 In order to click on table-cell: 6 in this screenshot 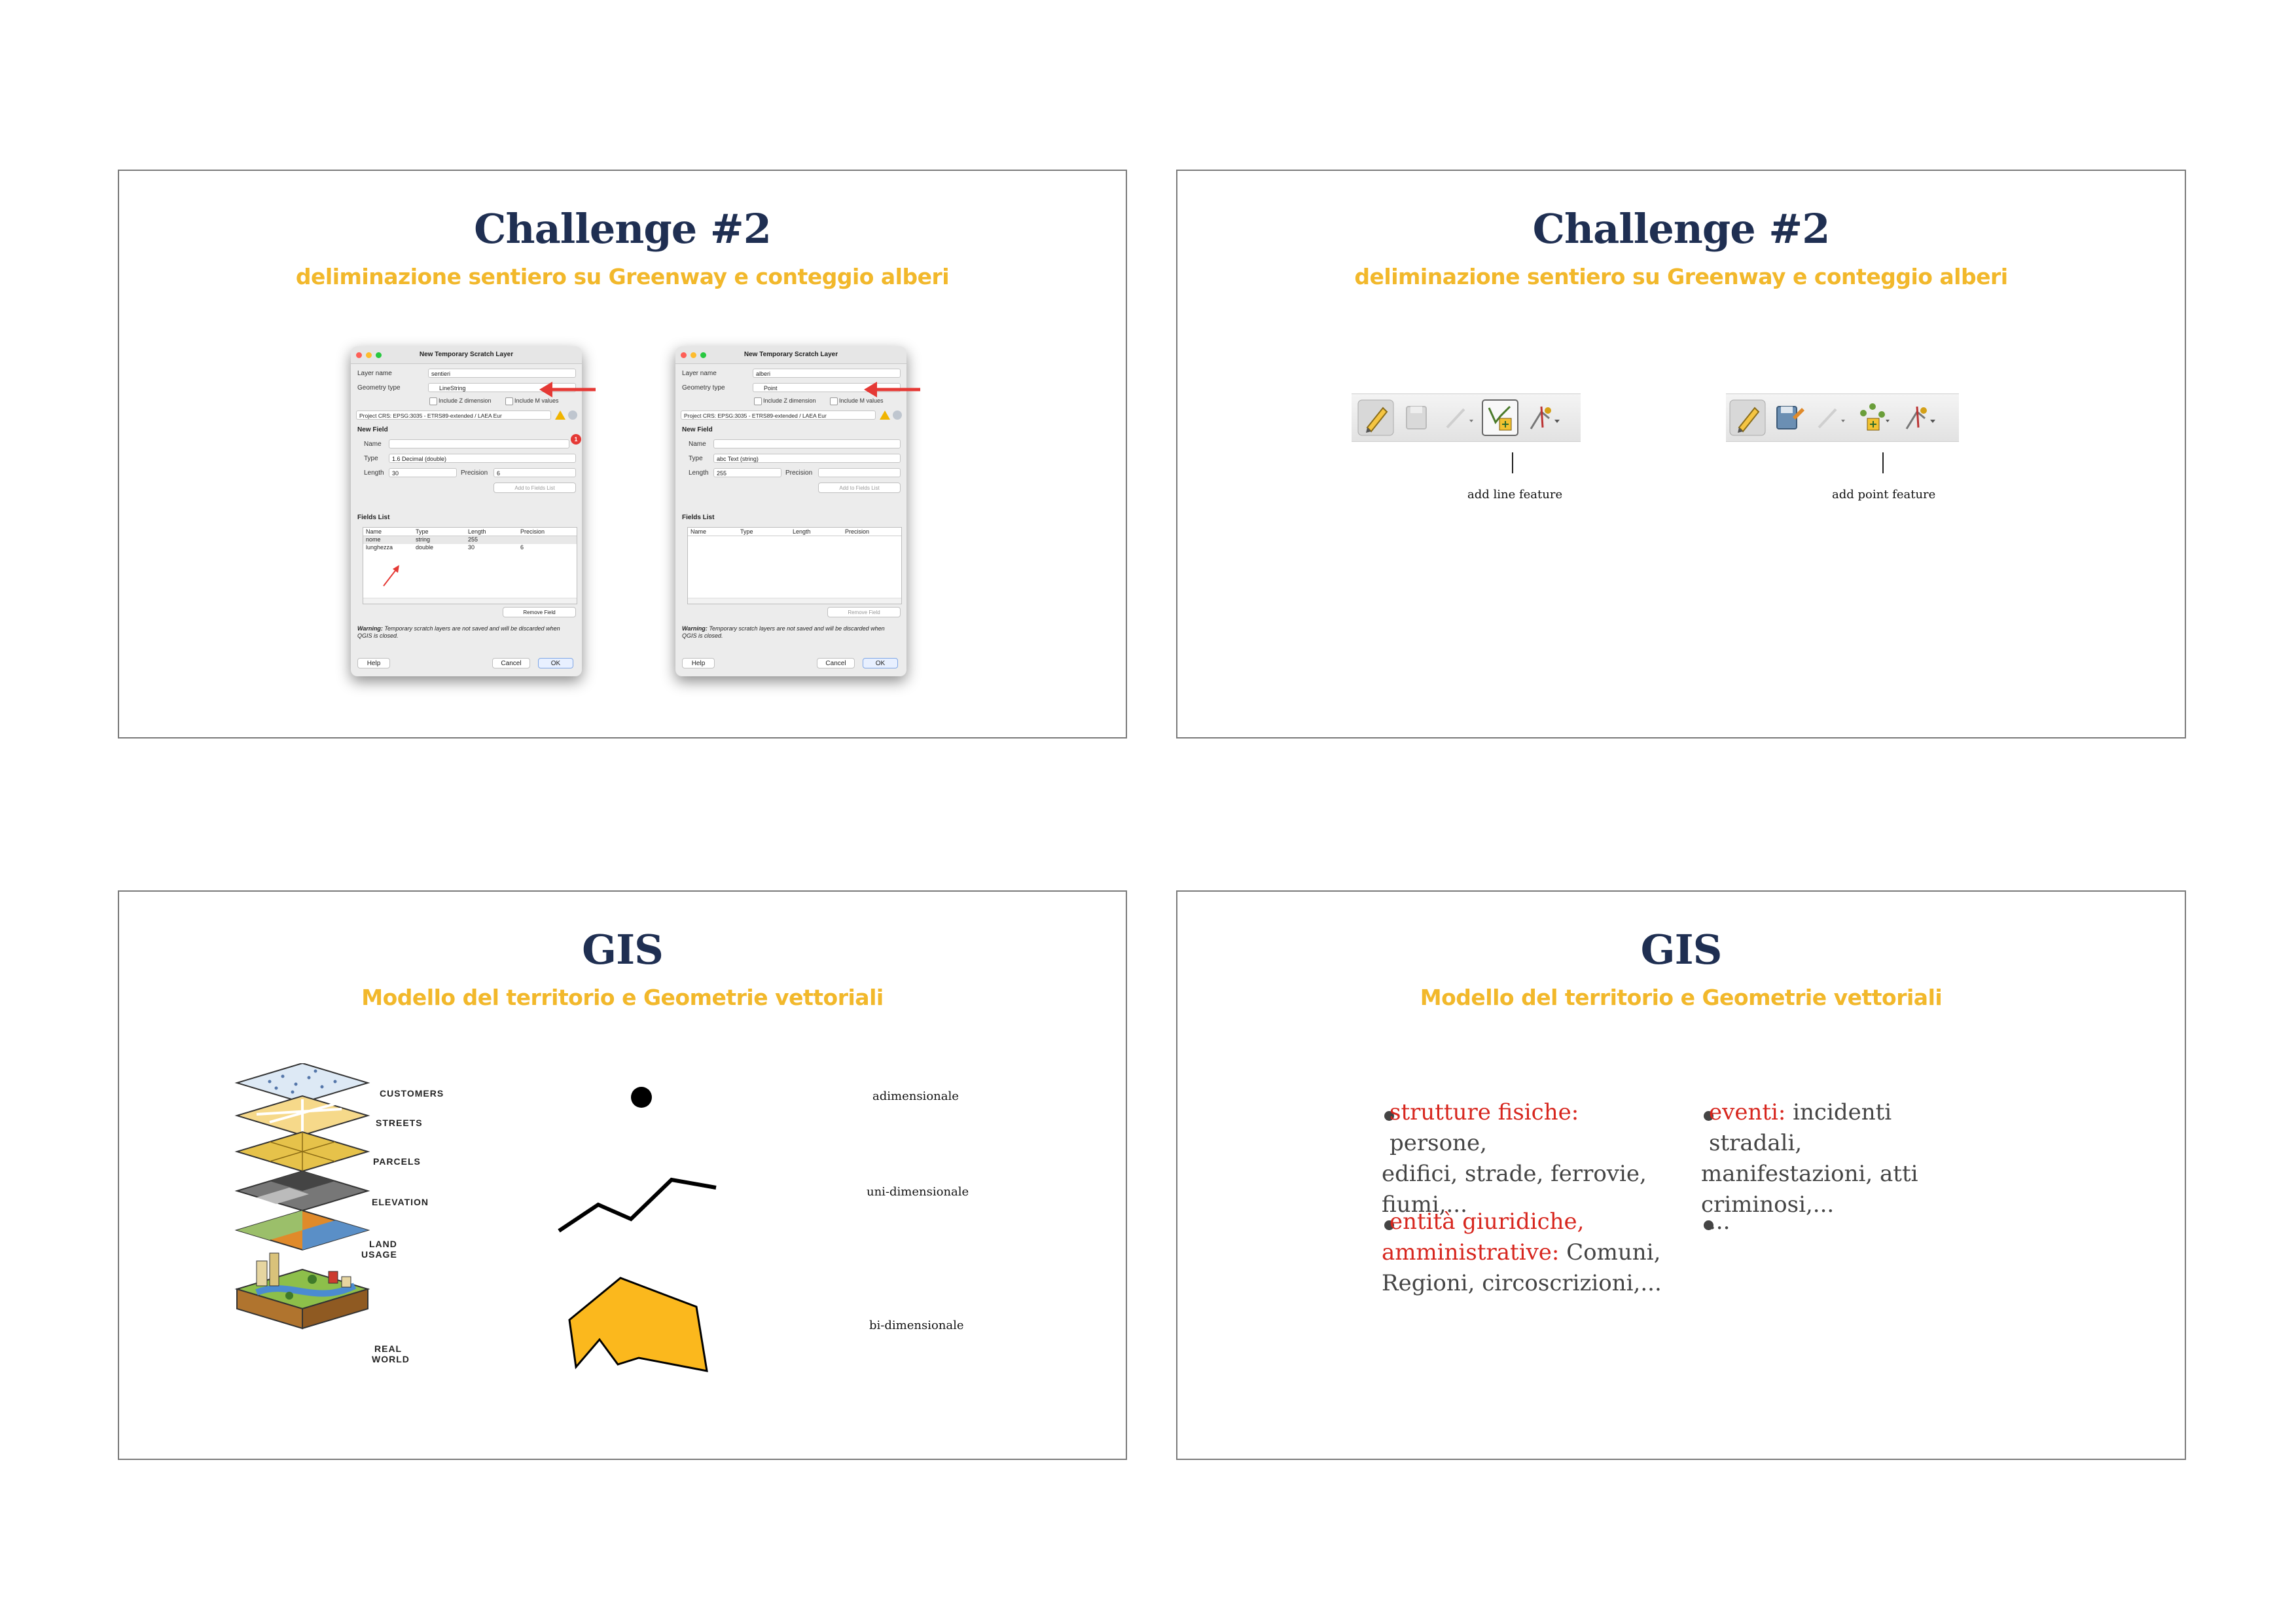, I will do `click(522, 547)`.